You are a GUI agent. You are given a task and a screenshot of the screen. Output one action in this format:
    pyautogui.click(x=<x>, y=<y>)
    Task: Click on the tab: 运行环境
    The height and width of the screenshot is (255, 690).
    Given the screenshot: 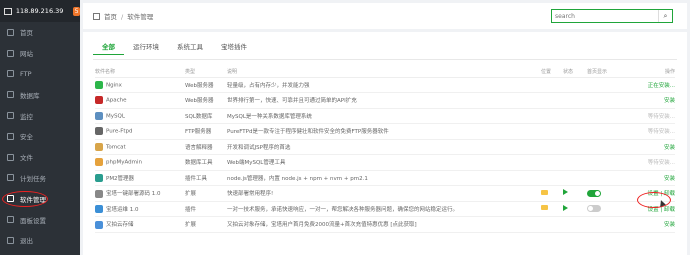 What is the action you would take?
    pyautogui.click(x=146, y=47)
    